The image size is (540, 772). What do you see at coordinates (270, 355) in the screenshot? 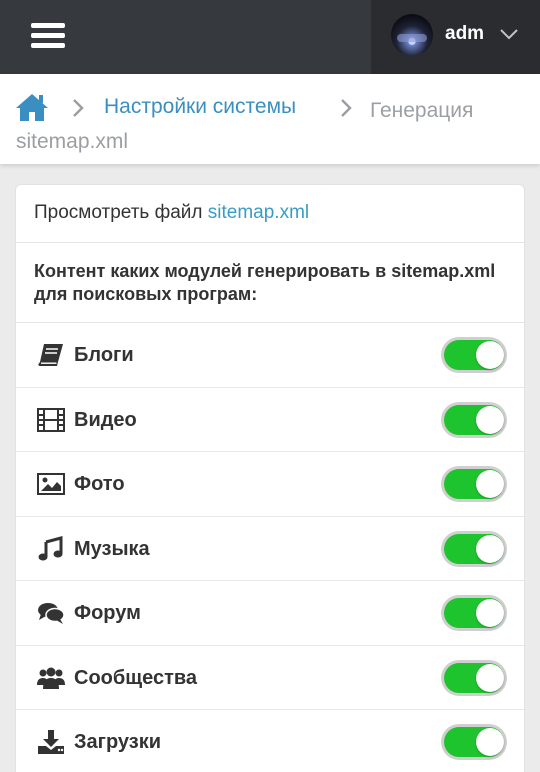
I see `module-row-blogs: Блоги` at bounding box center [270, 355].